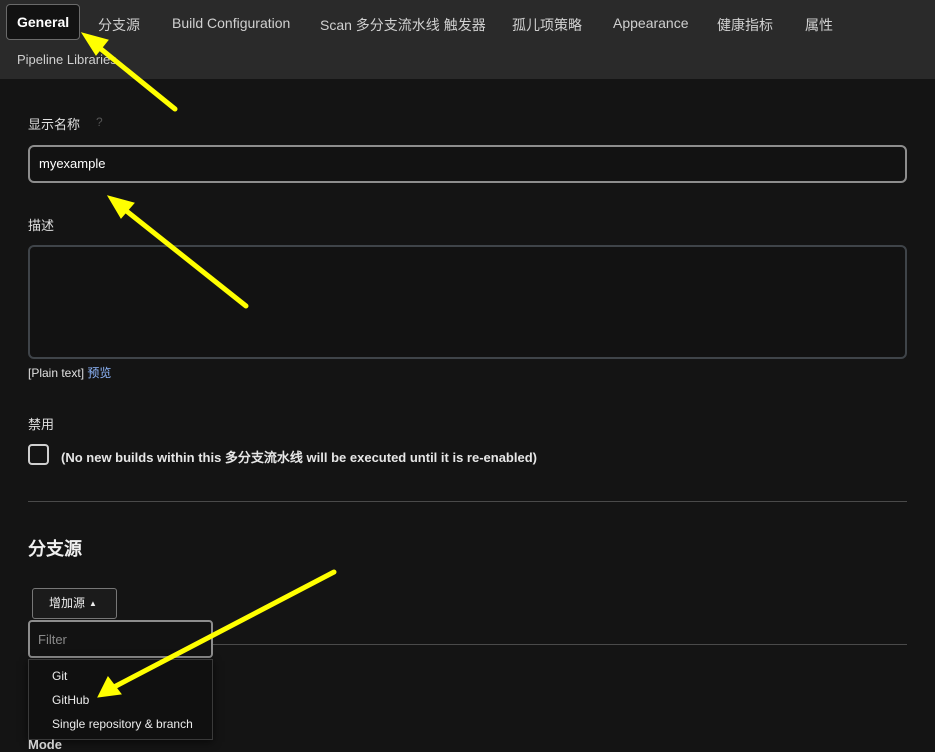  What do you see at coordinates (231, 23) in the screenshot?
I see `tab-build-configuration: Build Configuration` at bounding box center [231, 23].